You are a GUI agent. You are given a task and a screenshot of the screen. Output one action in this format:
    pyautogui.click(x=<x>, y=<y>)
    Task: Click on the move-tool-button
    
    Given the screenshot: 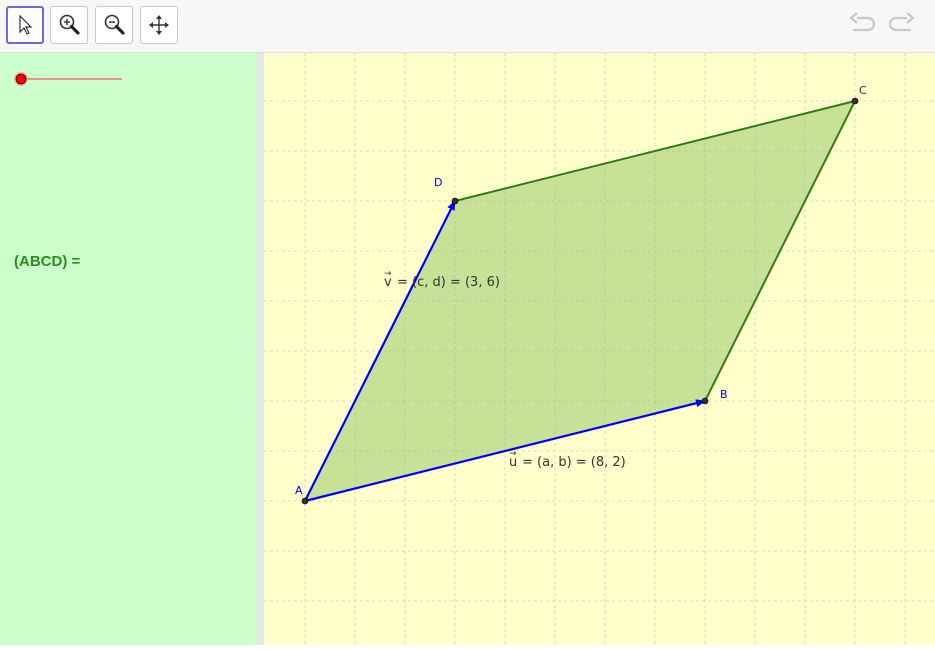 What is the action you would take?
    pyautogui.click(x=25, y=25)
    